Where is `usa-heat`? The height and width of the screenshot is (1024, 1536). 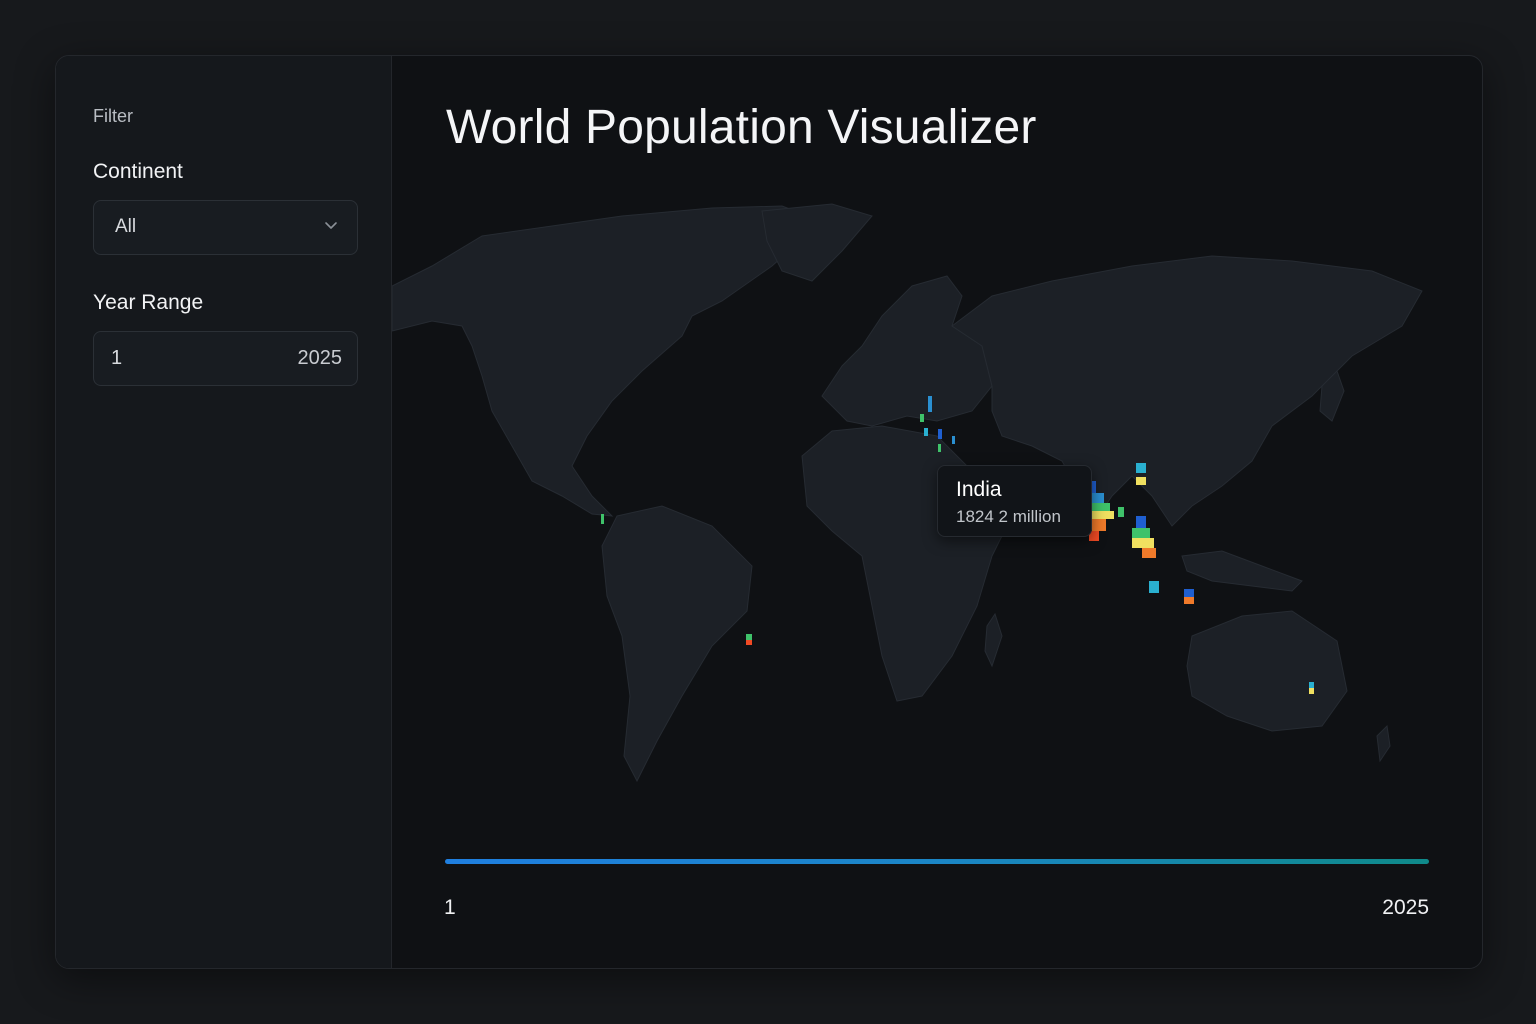
usa-heat is located at coordinates (602, 519).